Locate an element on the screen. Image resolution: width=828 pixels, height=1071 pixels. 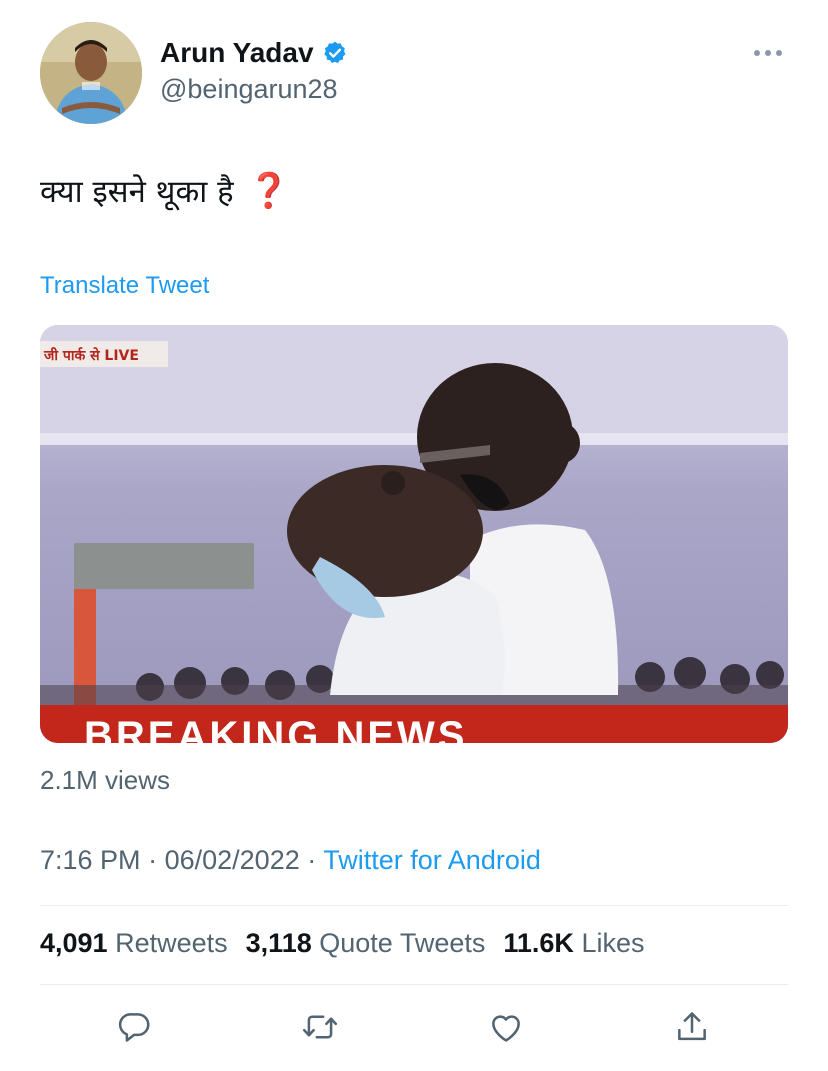
quote-tweets-stat: 3,118 Quote Tweets is located at coordinates (366, 943).